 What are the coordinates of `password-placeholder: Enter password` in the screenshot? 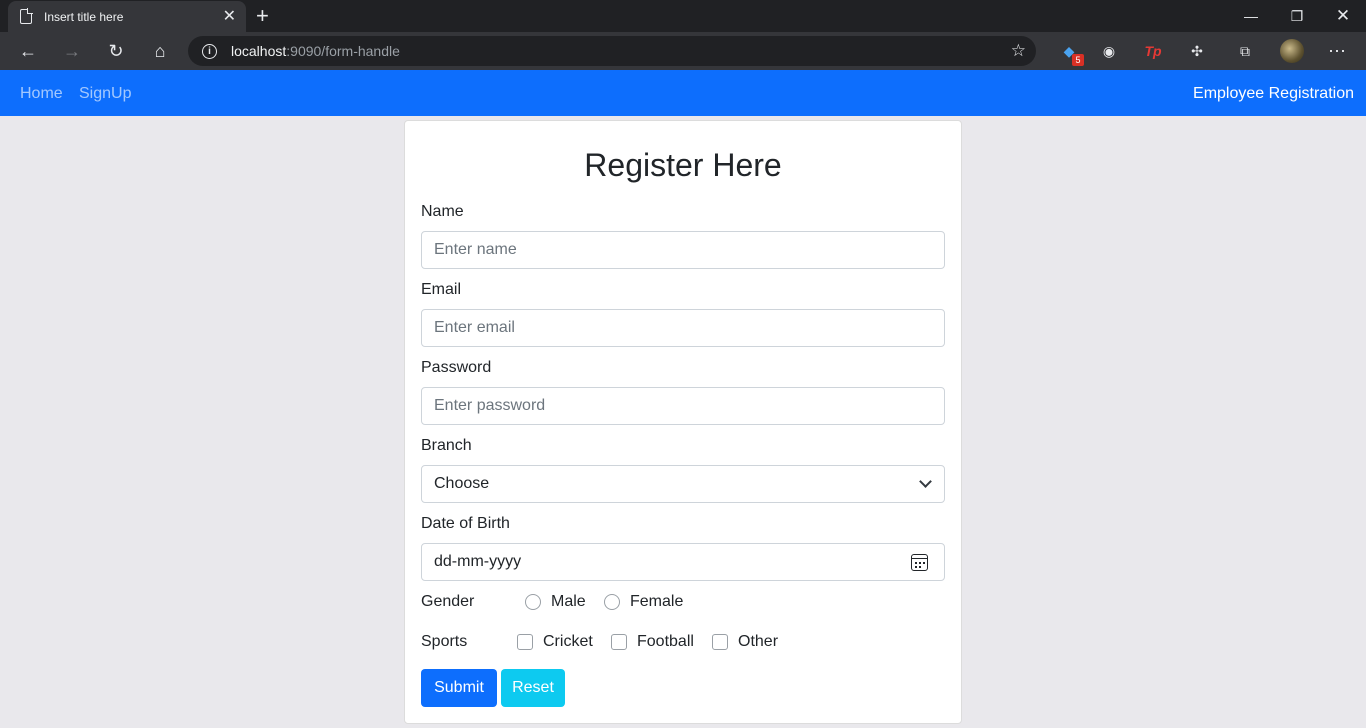 It's located at (490, 405).